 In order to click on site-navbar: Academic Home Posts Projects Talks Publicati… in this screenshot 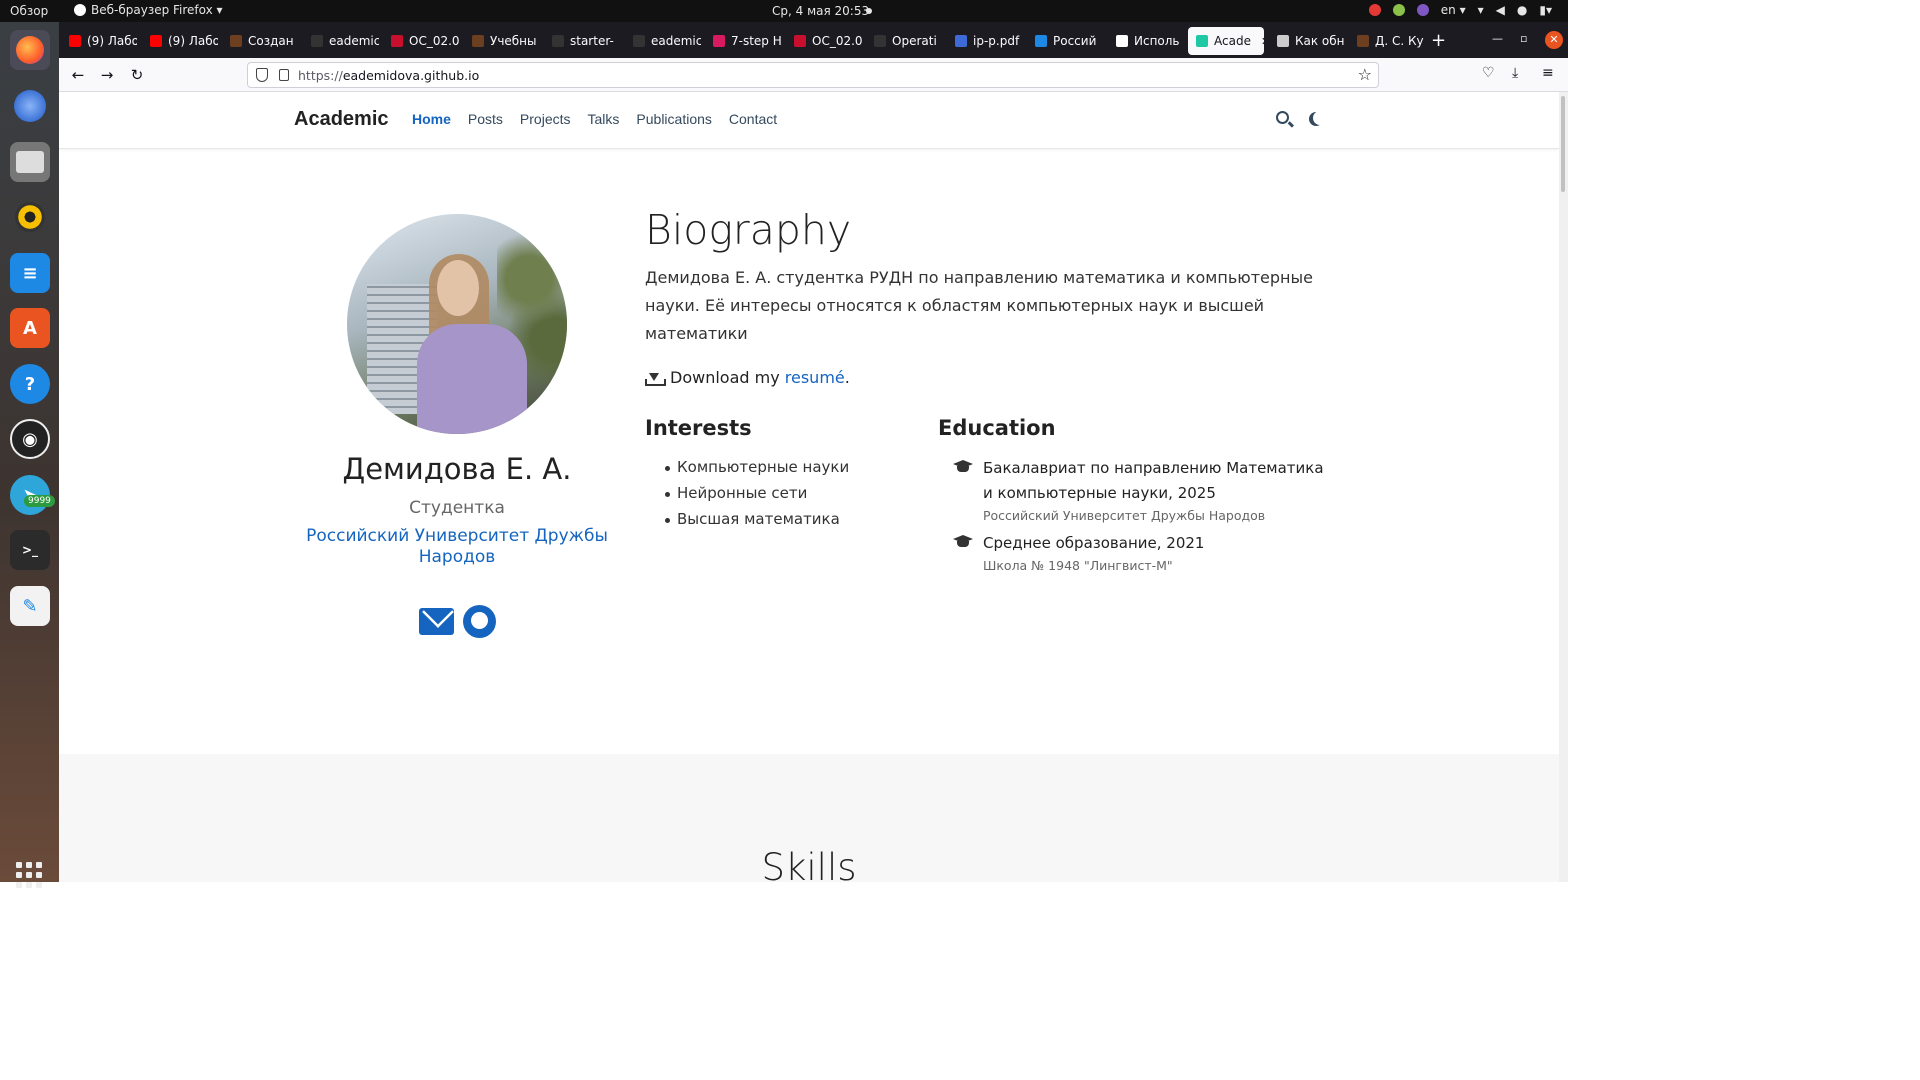, I will do `click(809, 120)`.